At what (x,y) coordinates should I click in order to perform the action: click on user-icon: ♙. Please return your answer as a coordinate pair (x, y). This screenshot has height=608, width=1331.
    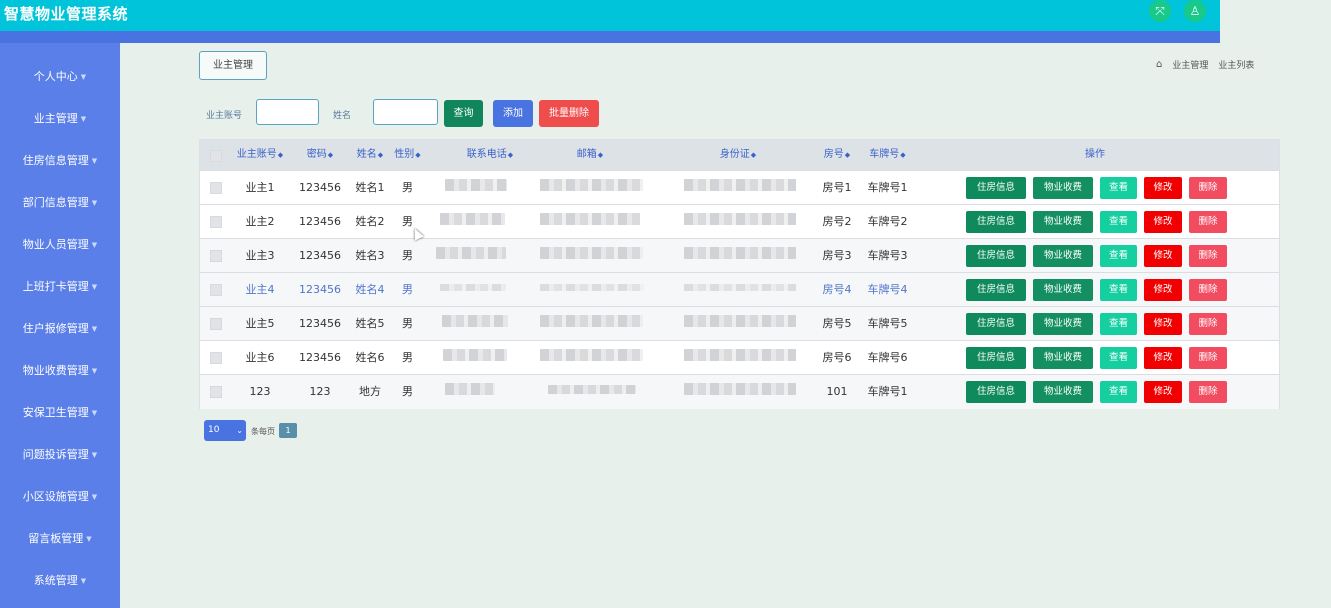
    Looking at the image, I should click on (1195, 11).